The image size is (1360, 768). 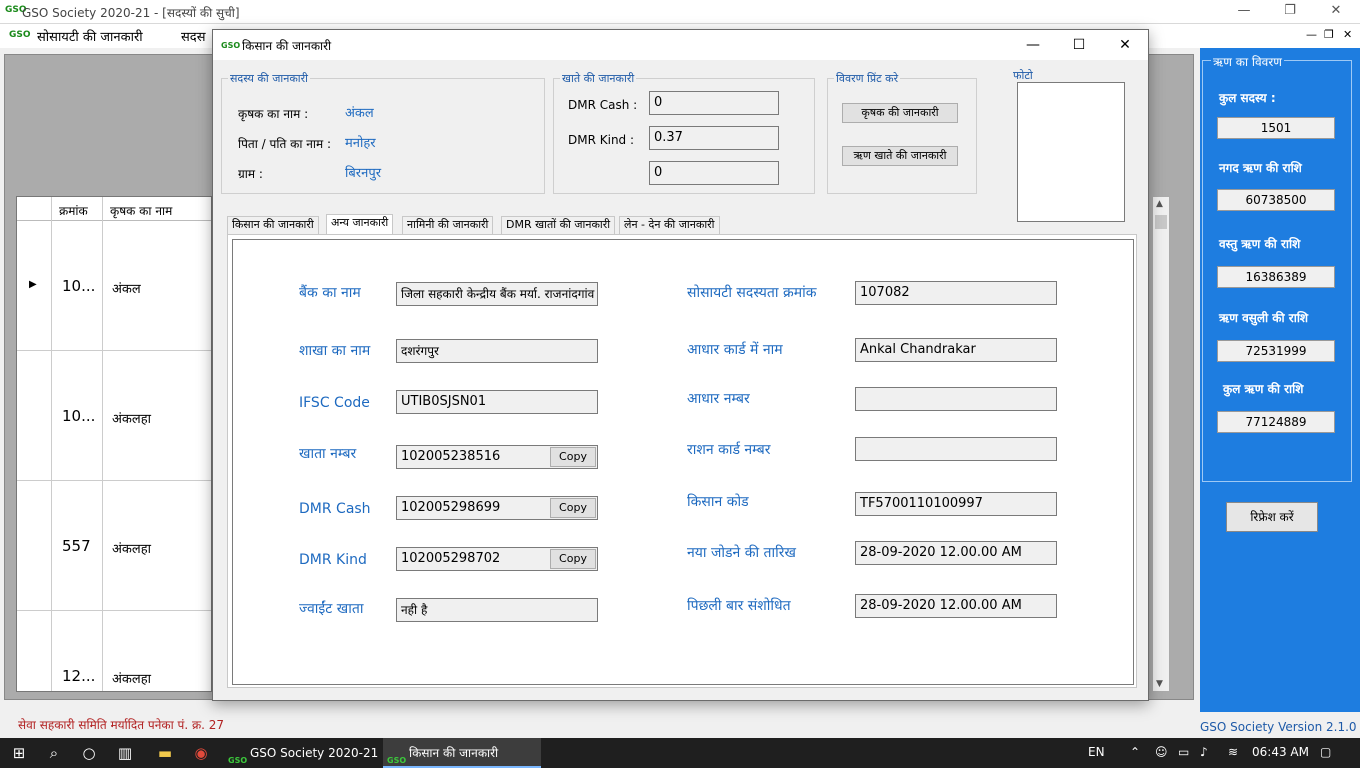 What do you see at coordinates (1311, 34) in the screenshot?
I see `mdi-minimize-icon: —` at bounding box center [1311, 34].